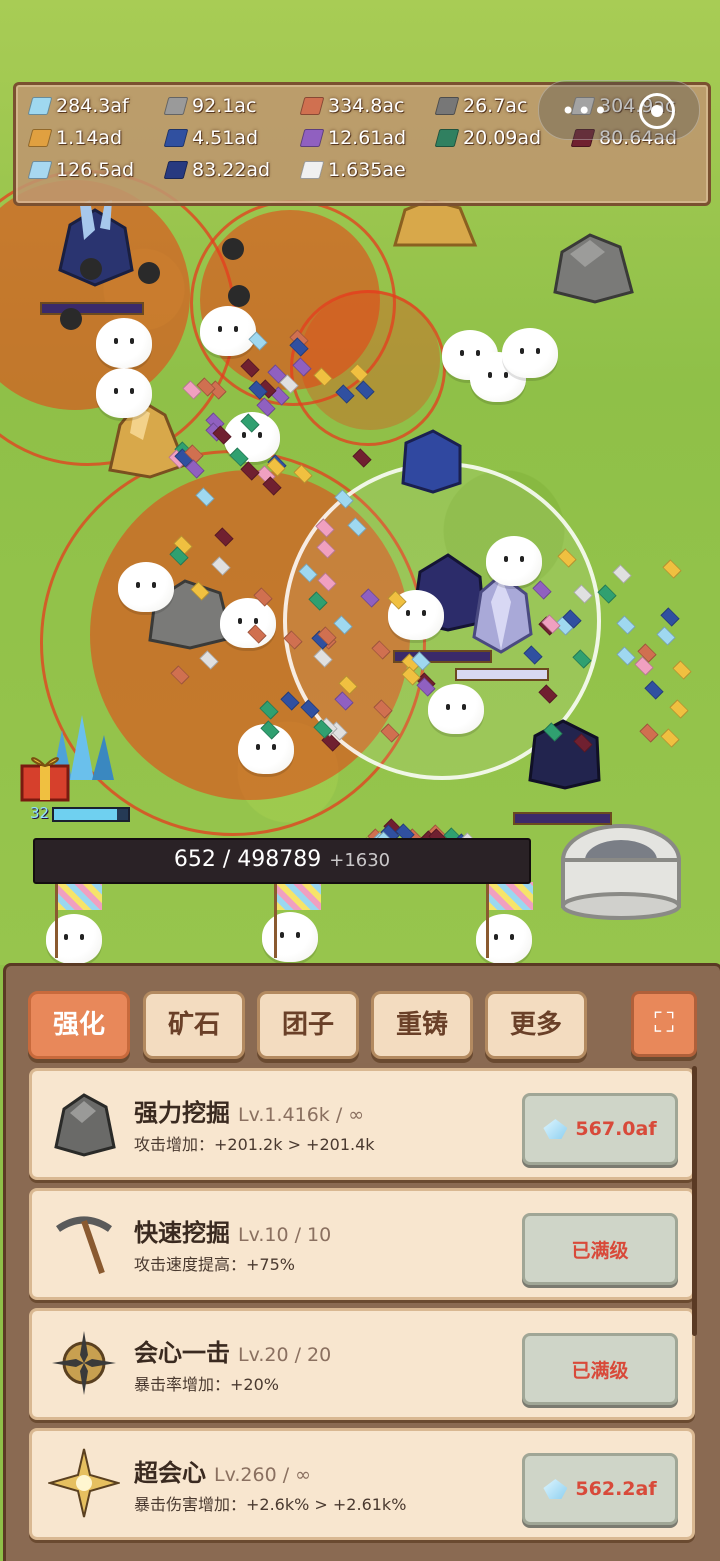 The image size is (720, 1561). What do you see at coordinates (555, 1489) in the screenshot?
I see `diamond-icon` at bounding box center [555, 1489].